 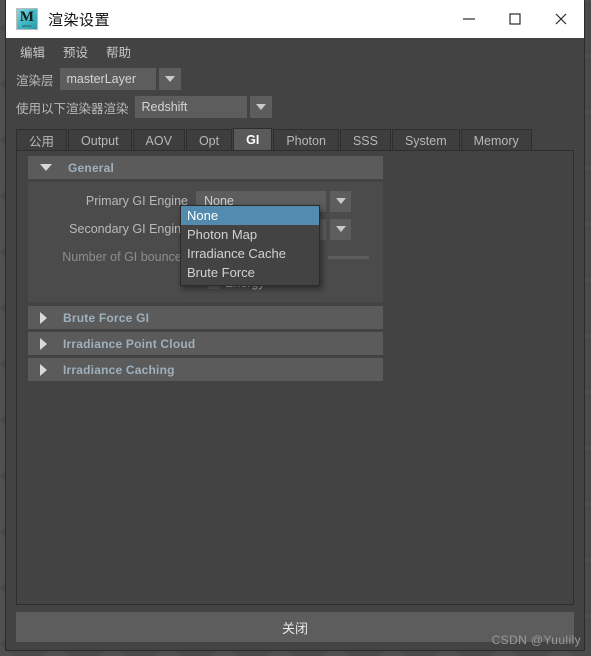 I want to click on render-layer-label: 渲染层, so click(x=35, y=80).